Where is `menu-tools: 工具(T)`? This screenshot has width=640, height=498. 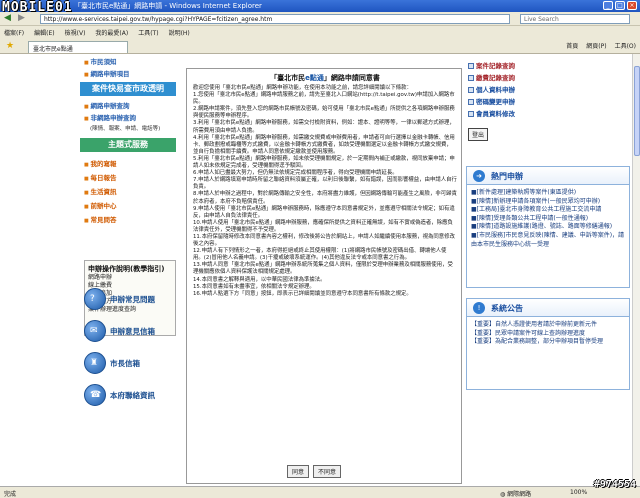 menu-tools: 工具(T) is located at coordinates (148, 32).